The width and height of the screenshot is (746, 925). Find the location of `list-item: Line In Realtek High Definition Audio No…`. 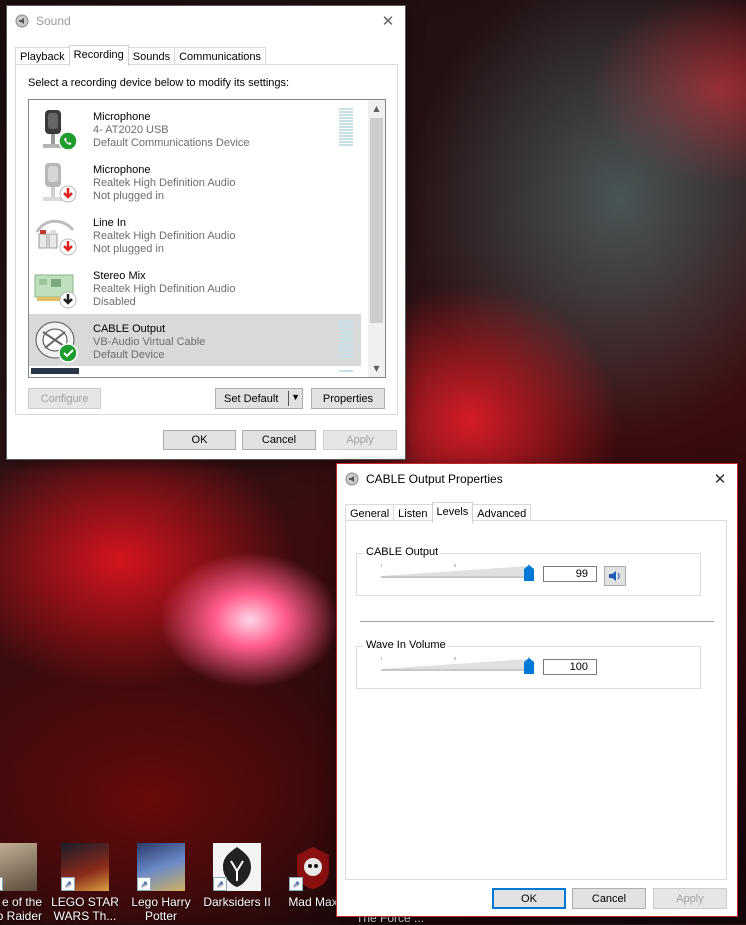

list-item: Line In Realtek High Definition Audio No… is located at coordinates (195, 234).